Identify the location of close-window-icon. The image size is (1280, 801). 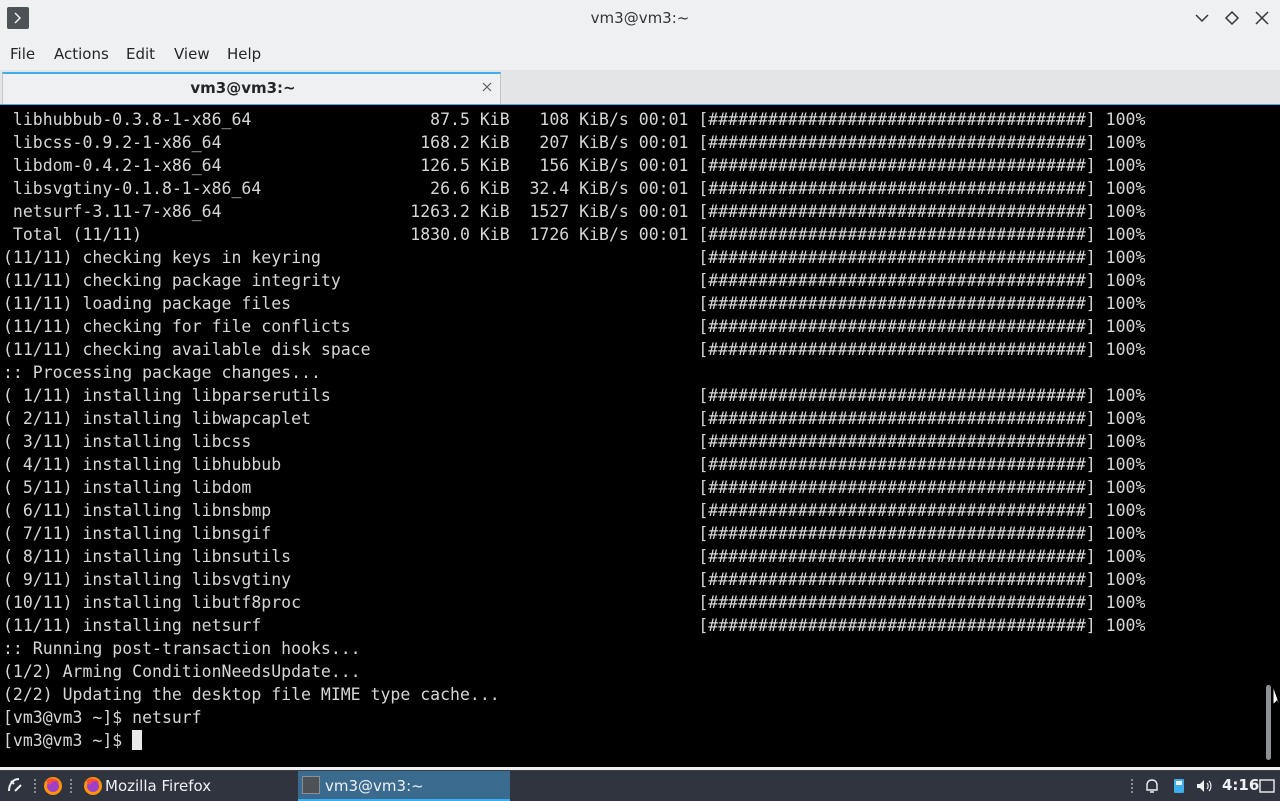
(1262, 18).